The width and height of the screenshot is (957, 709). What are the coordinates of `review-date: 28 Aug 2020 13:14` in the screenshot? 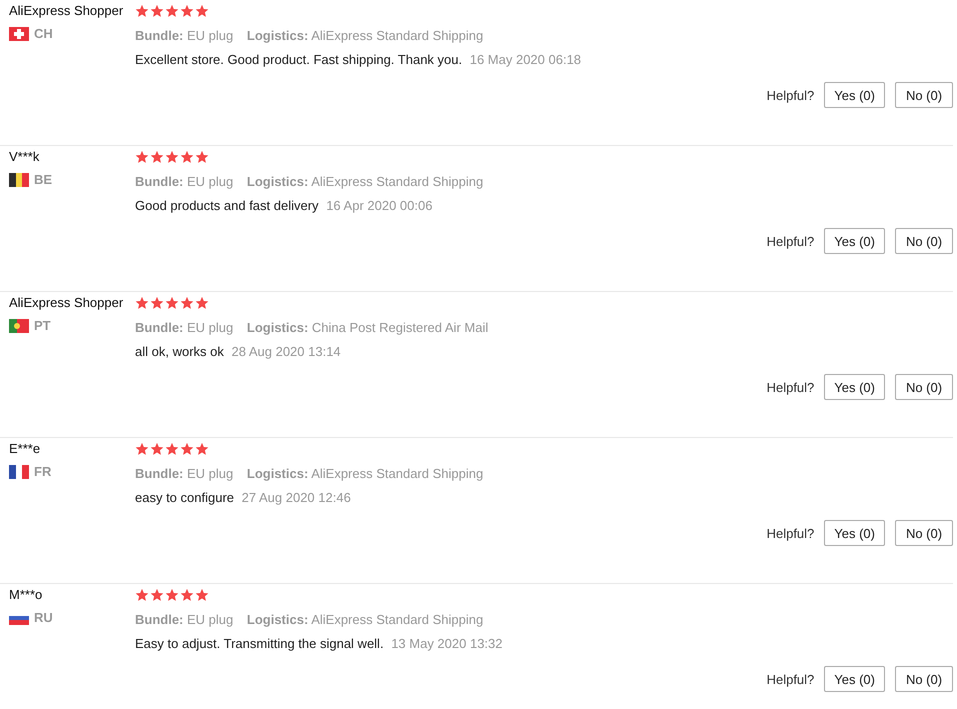 It's located at (286, 351).